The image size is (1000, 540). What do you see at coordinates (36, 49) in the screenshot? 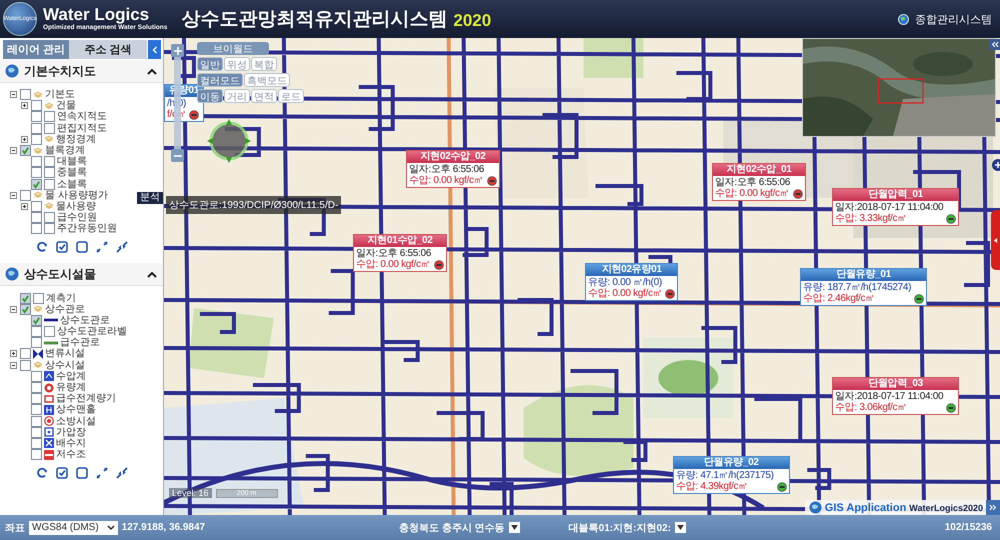
I see `panel-tab: 레이어 관리` at bounding box center [36, 49].